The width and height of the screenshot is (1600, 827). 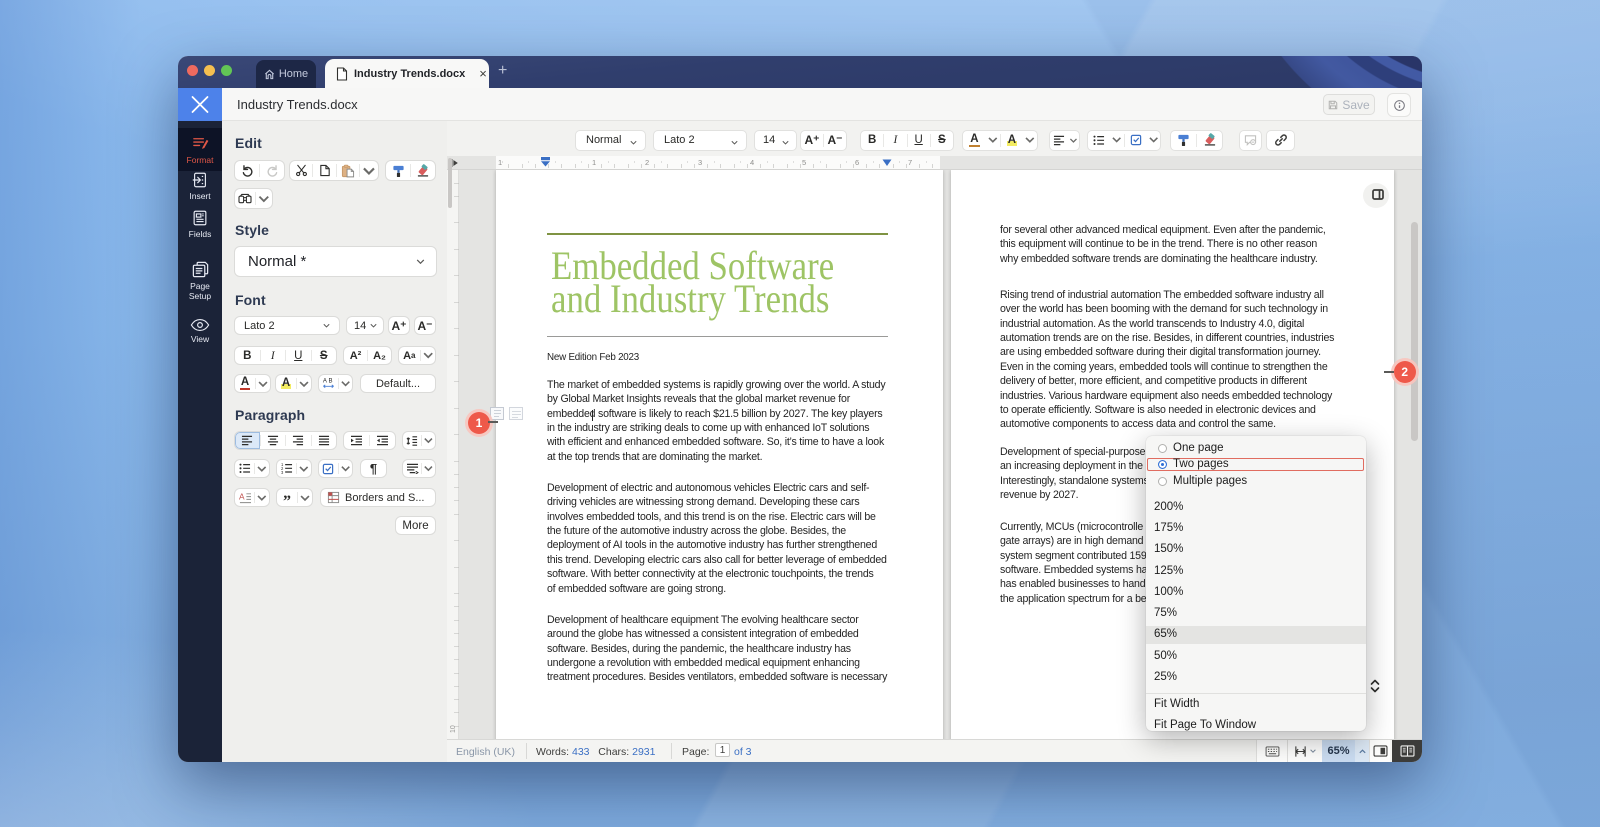 I want to click on svg-text: B, so click(x=330, y=382).